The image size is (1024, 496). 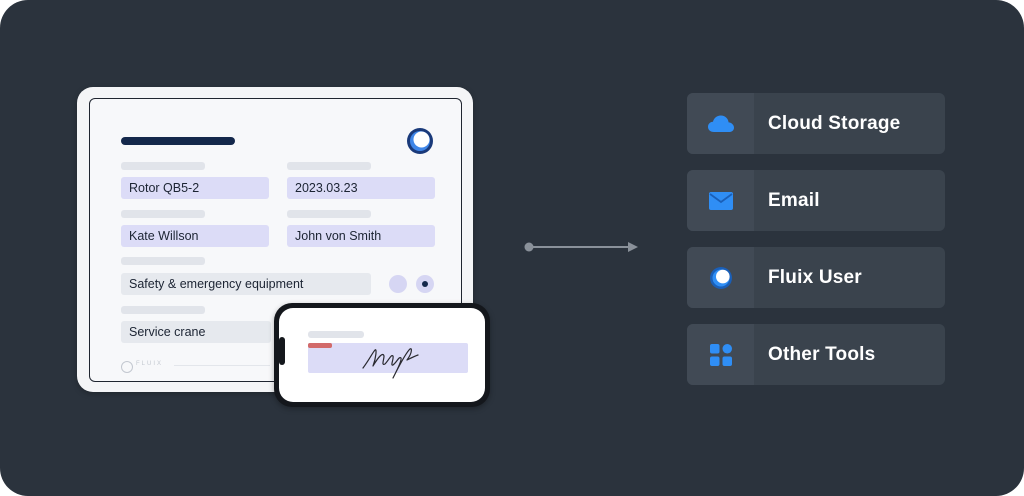 I want to click on envelope-icon, so click(x=720, y=200).